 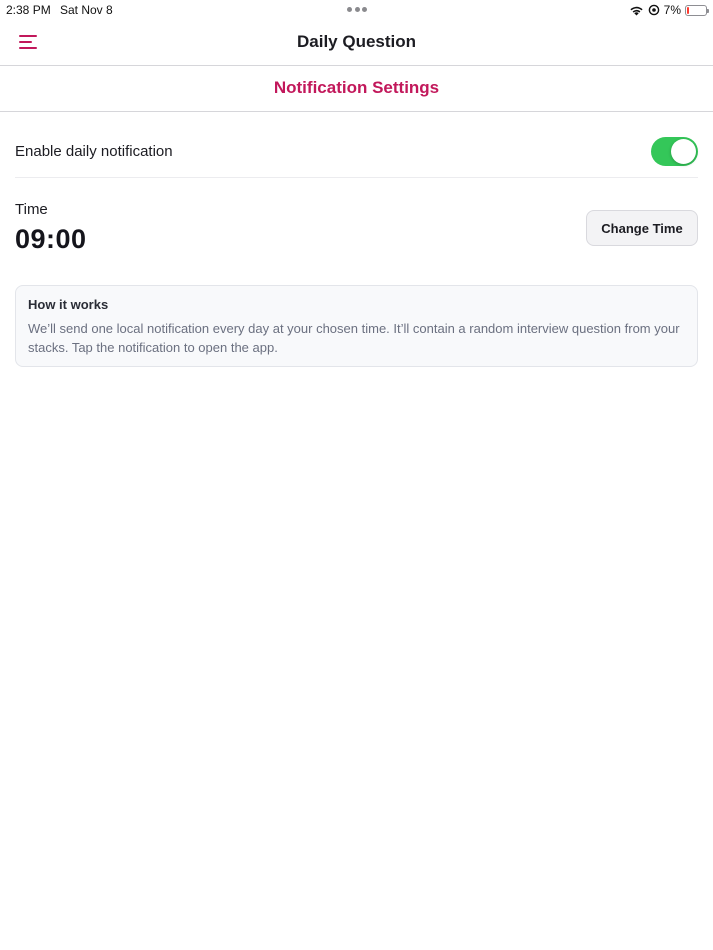 I want to click on multitasking-dots-icon, so click(x=357, y=10).